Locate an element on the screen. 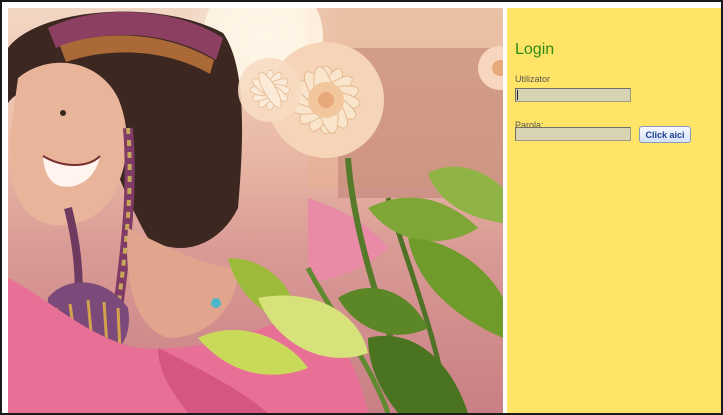  username-label: Utilizator is located at coordinates (533, 79).